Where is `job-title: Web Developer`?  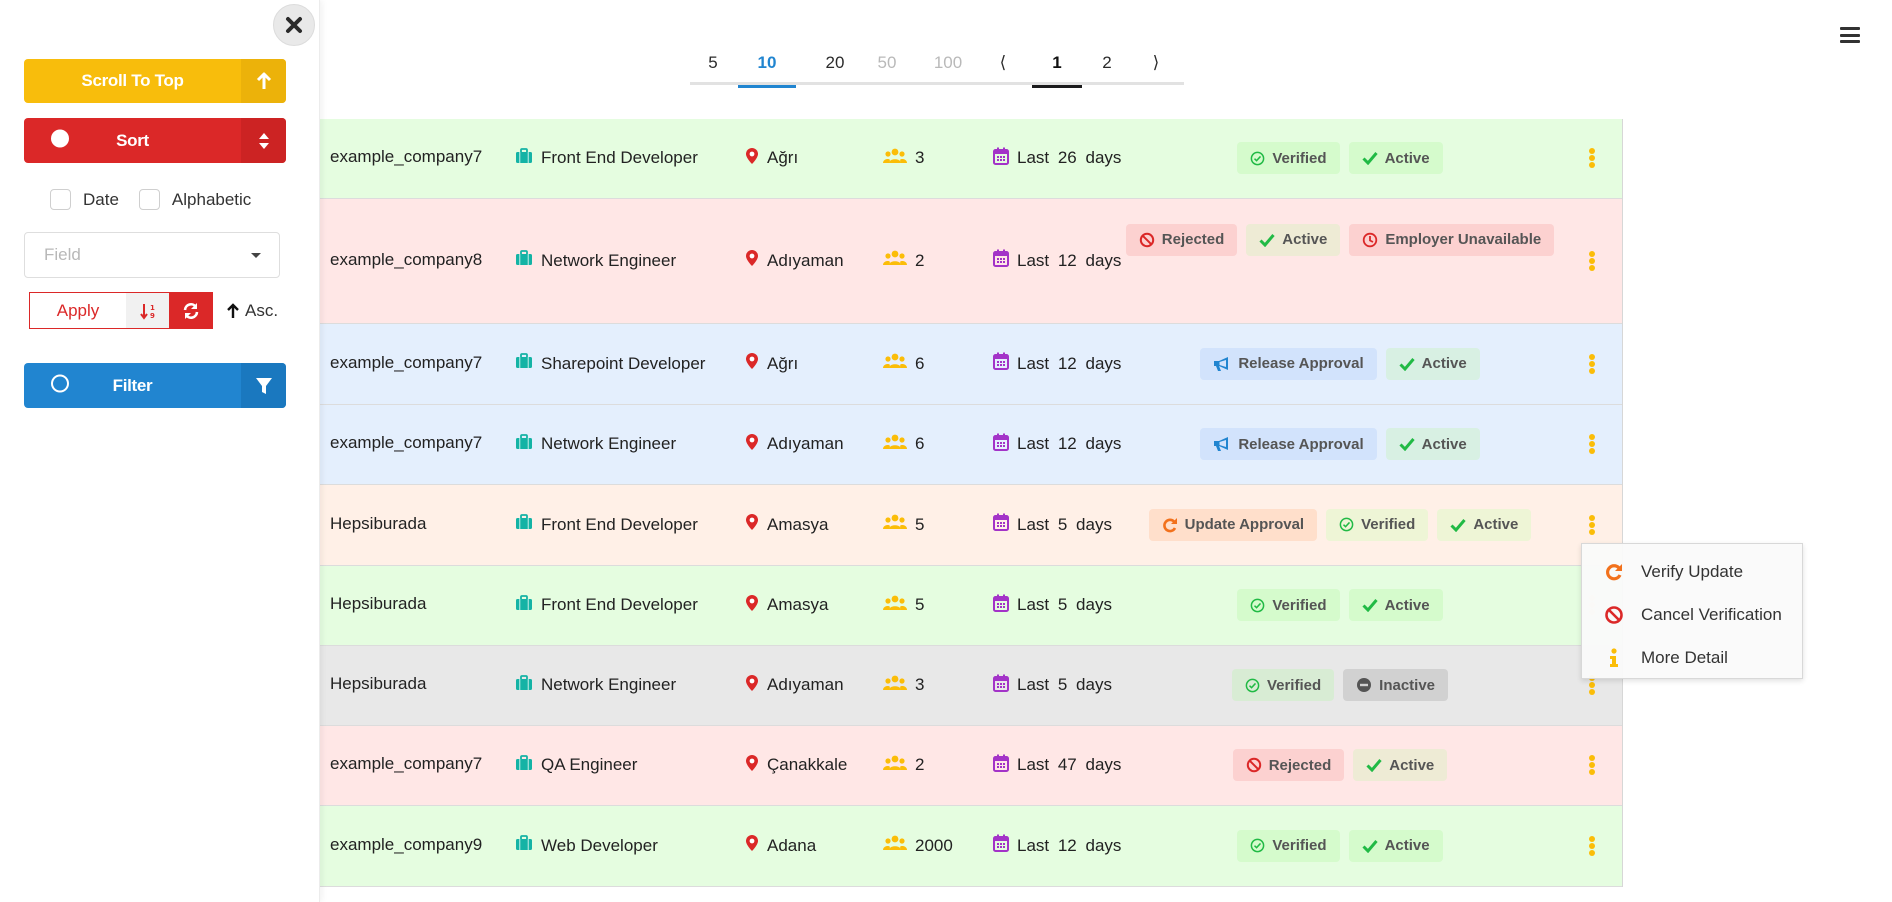
job-title: Web Developer is located at coordinates (599, 845).